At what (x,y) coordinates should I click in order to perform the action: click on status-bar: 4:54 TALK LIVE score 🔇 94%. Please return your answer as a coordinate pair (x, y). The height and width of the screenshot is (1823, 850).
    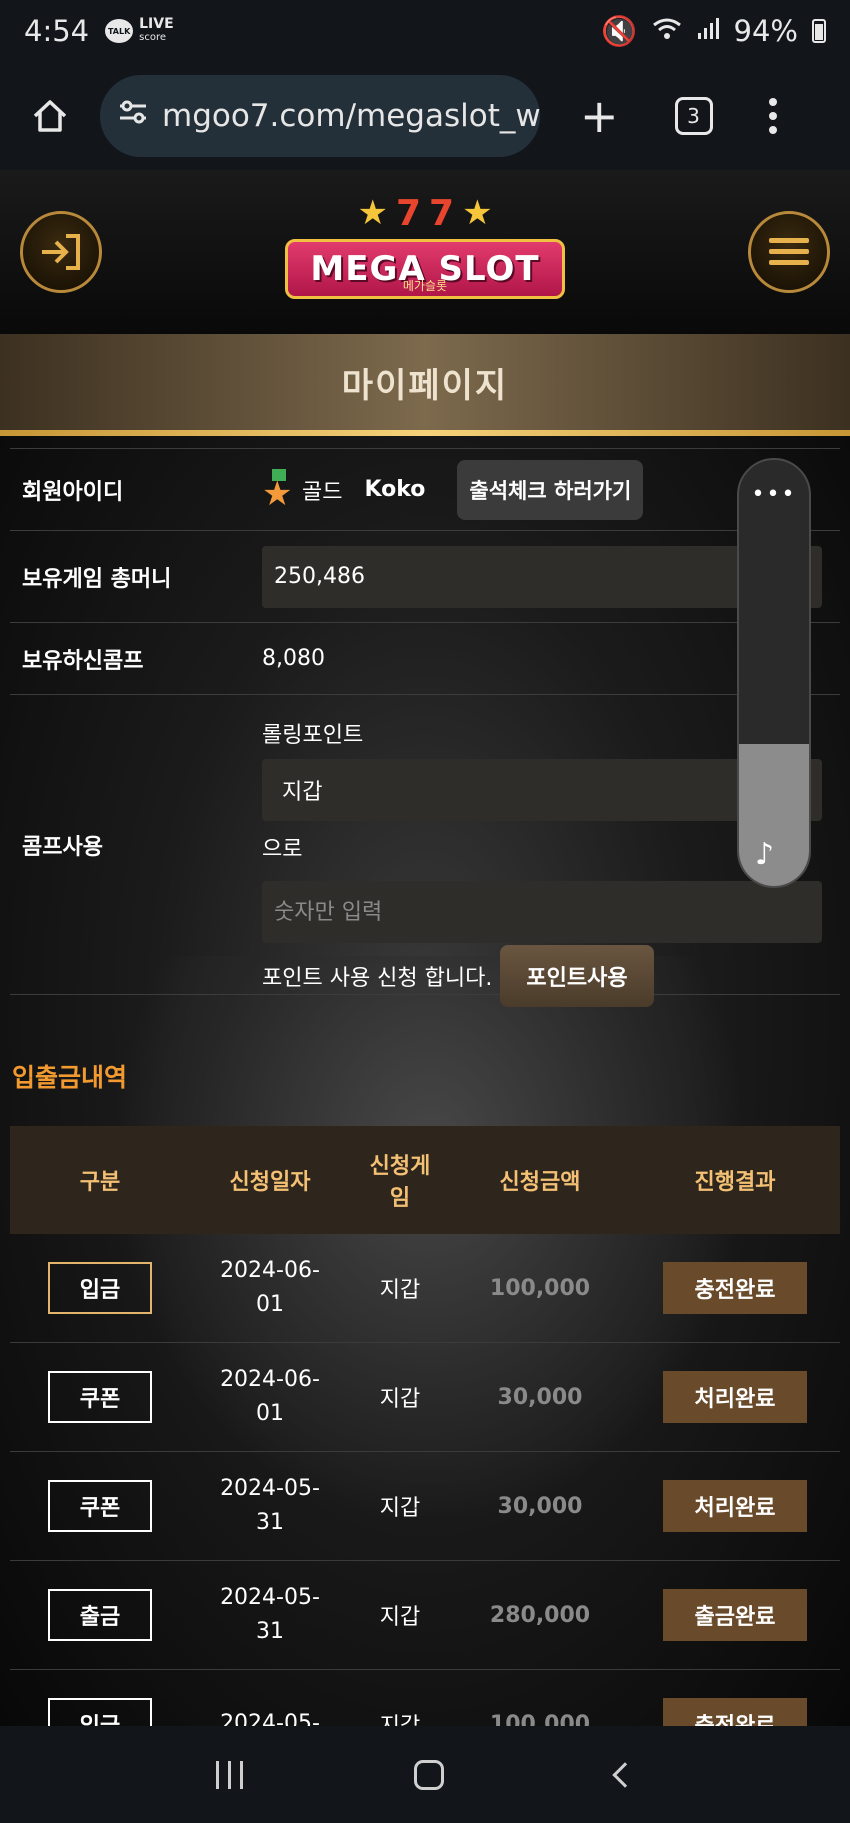
    Looking at the image, I should click on (425, 31).